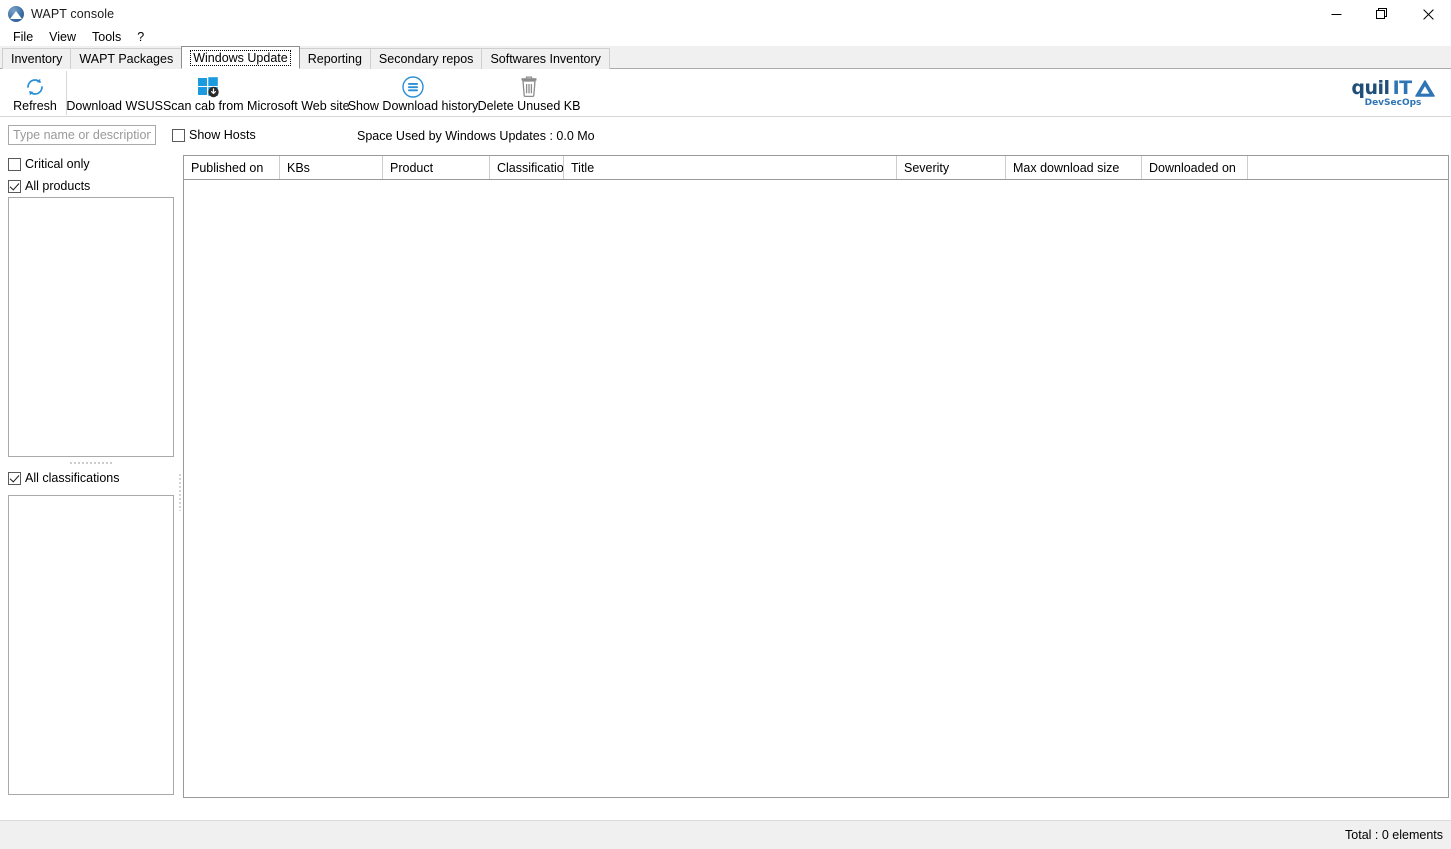 The height and width of the screenshot is (849, 1451). What do you see at coordinates (82, 135) in the screenshot?
I see `search-input` at bounding box center [82, 135].